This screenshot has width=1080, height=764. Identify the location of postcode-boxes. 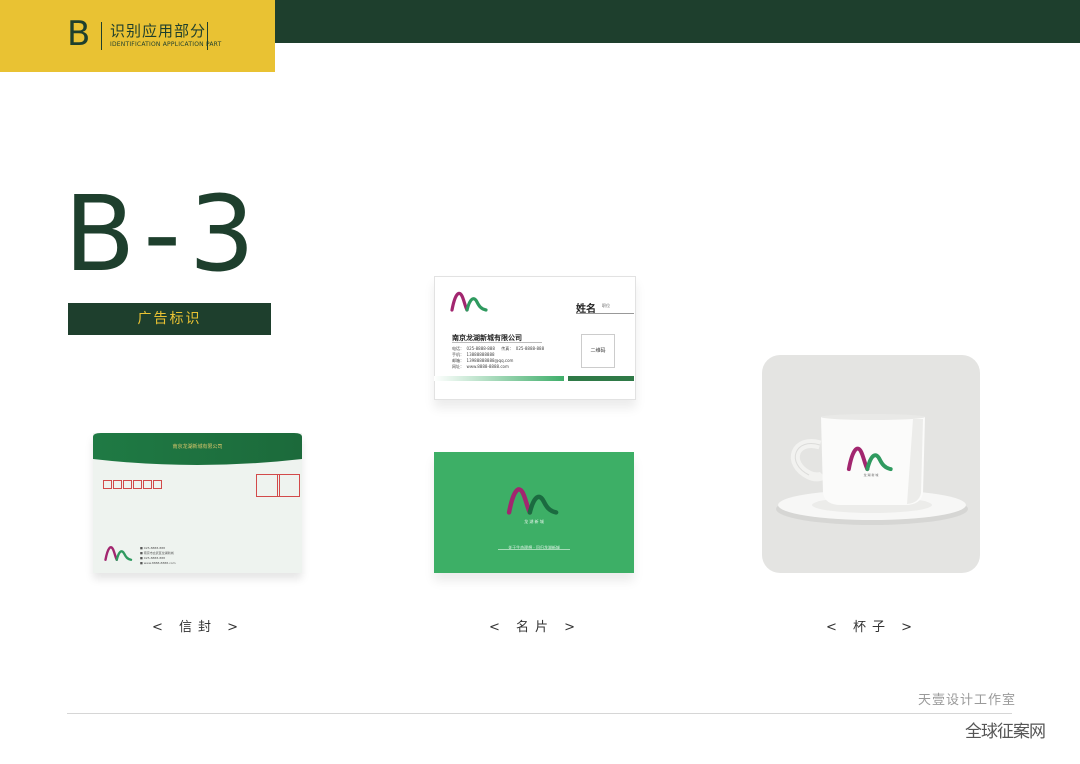
(133, 483).